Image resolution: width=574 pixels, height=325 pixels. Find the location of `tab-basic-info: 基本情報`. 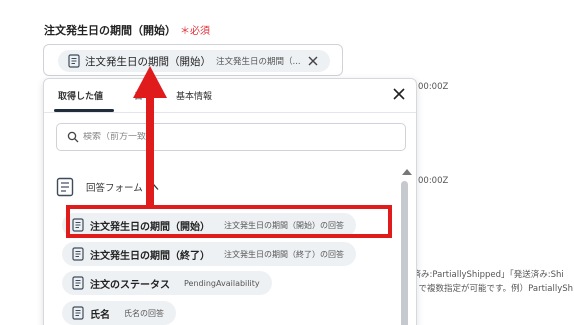

tab-basic-info: 基本情報 is located at coordinates (194, 95).